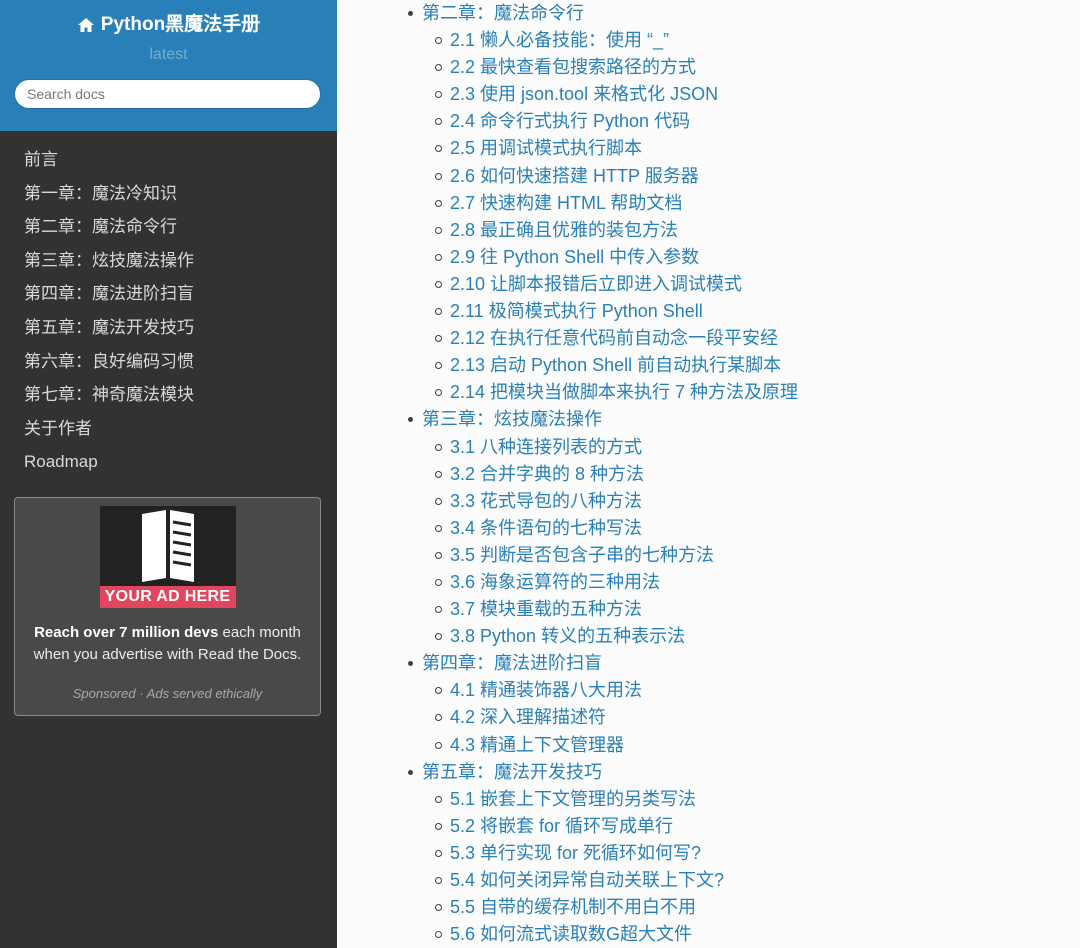 The width and height of the screenshot is (1080, 948). I want to click on sidebar-nav-item: 第四章：魔法进阶扫盲, so click(168, 294).